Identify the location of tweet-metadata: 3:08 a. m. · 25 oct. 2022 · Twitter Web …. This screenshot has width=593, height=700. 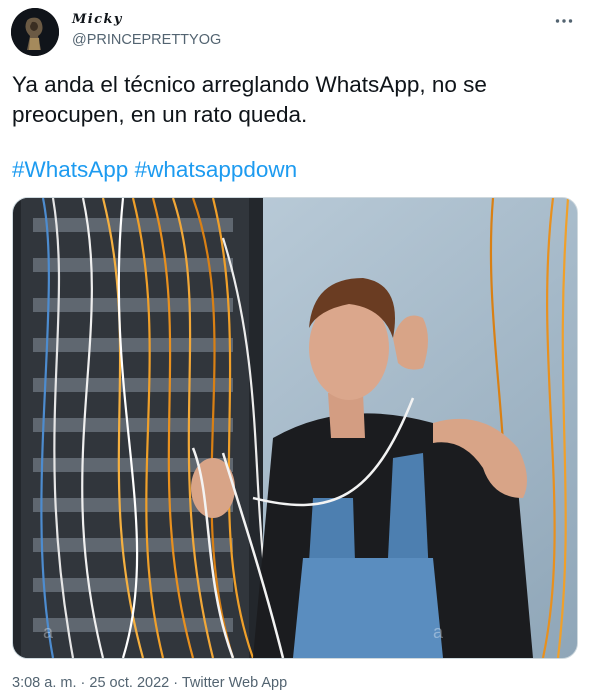
(149, 683).